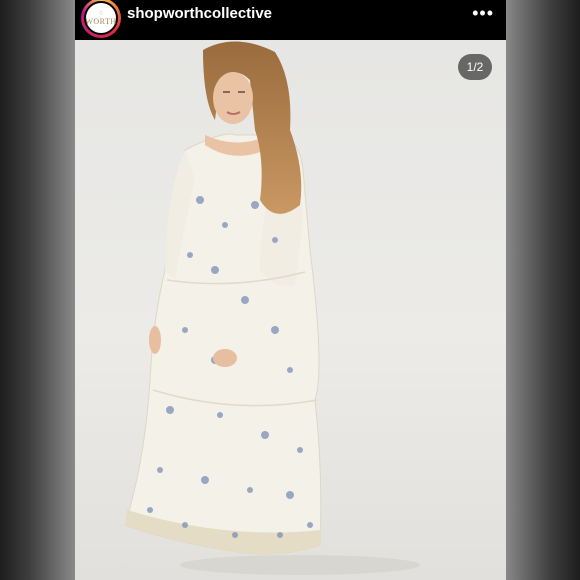 The height and width of the screenshot is (580, 580). What do you see at coordinates (225, 358) in the screenshot?
I see `hand` at bounding box center [225, 358].